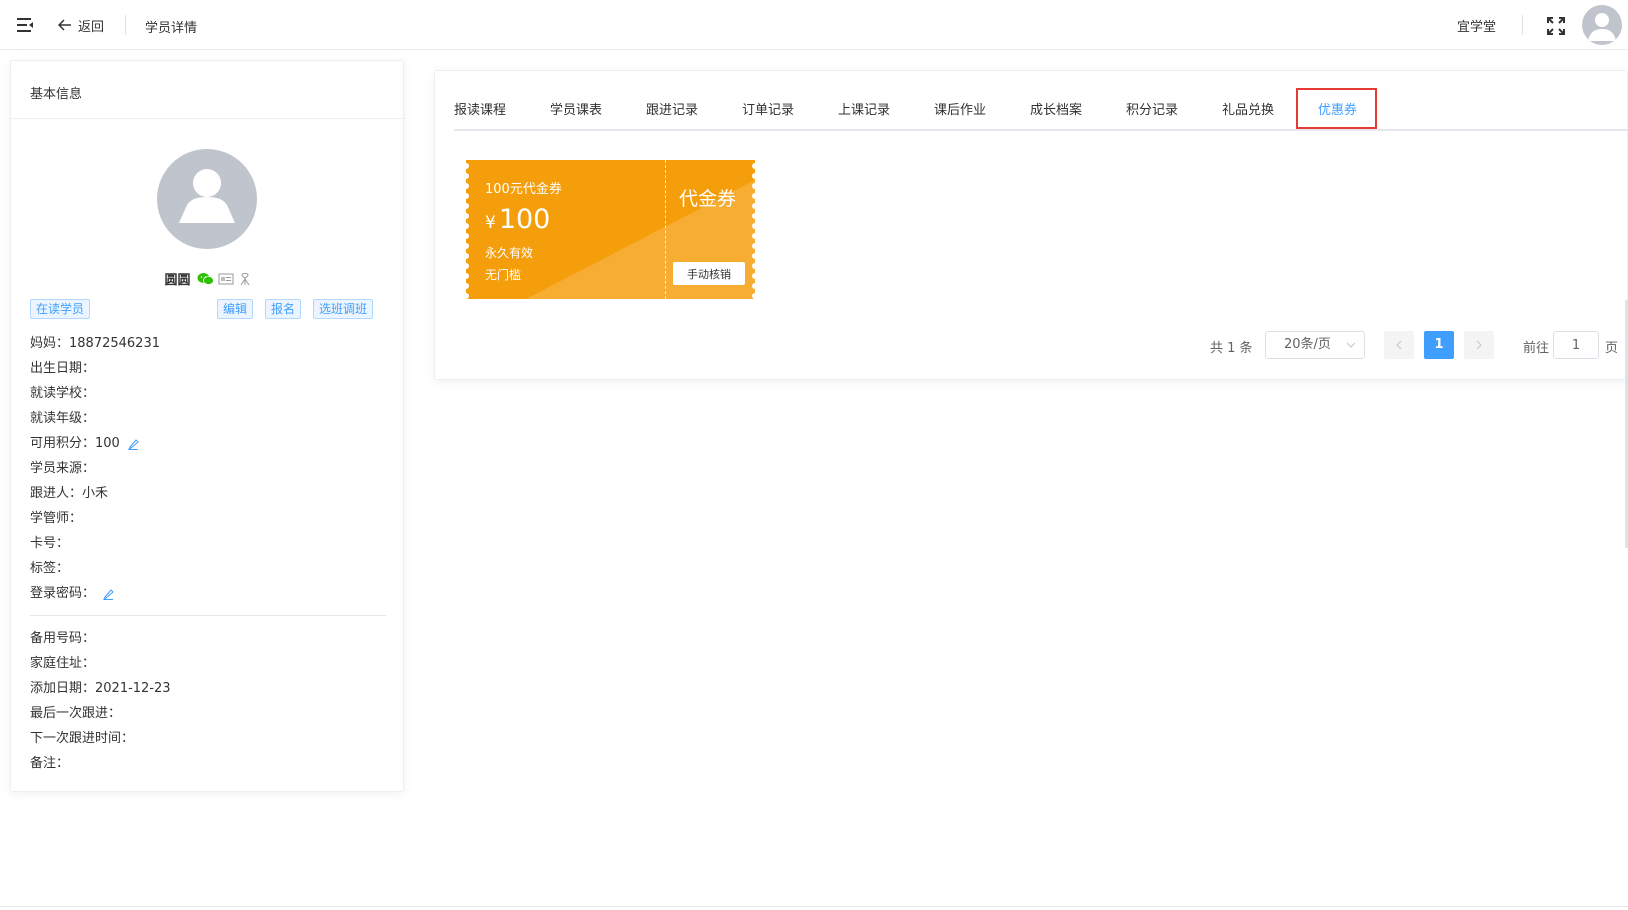 The image size is (1628, 910). Describe the element at coordinates (63, 663) in the screenshot. I see `info-address: 家庭住址：` at that location.